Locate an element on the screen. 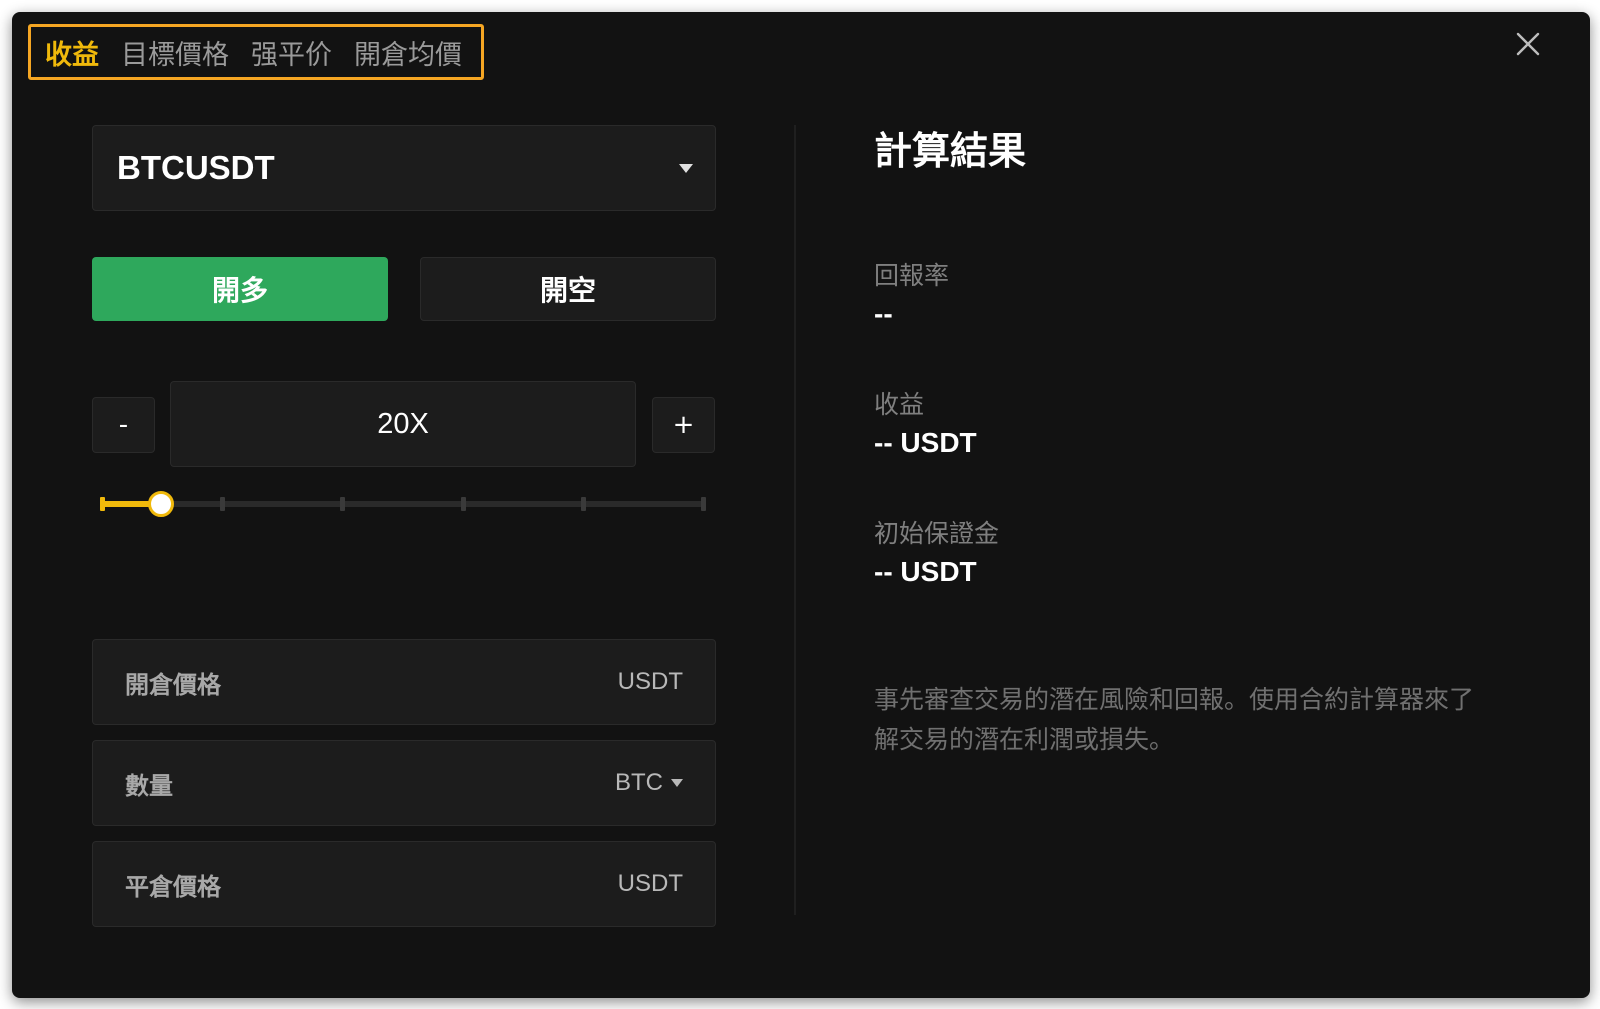 The width and height of the screenshot is (1600, 1009). panel-divider is located at coordinates (795, 520).